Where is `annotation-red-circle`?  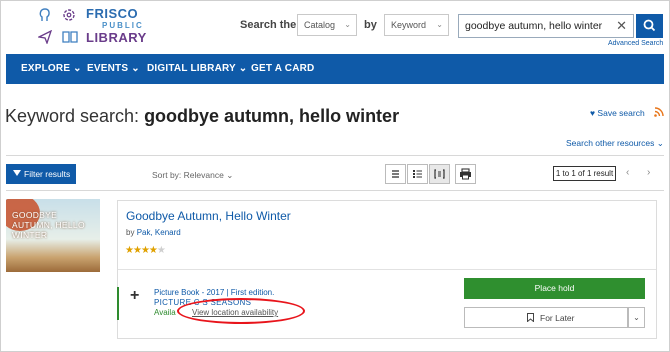
annotation-red-circle is located at coordinates (241, 311).